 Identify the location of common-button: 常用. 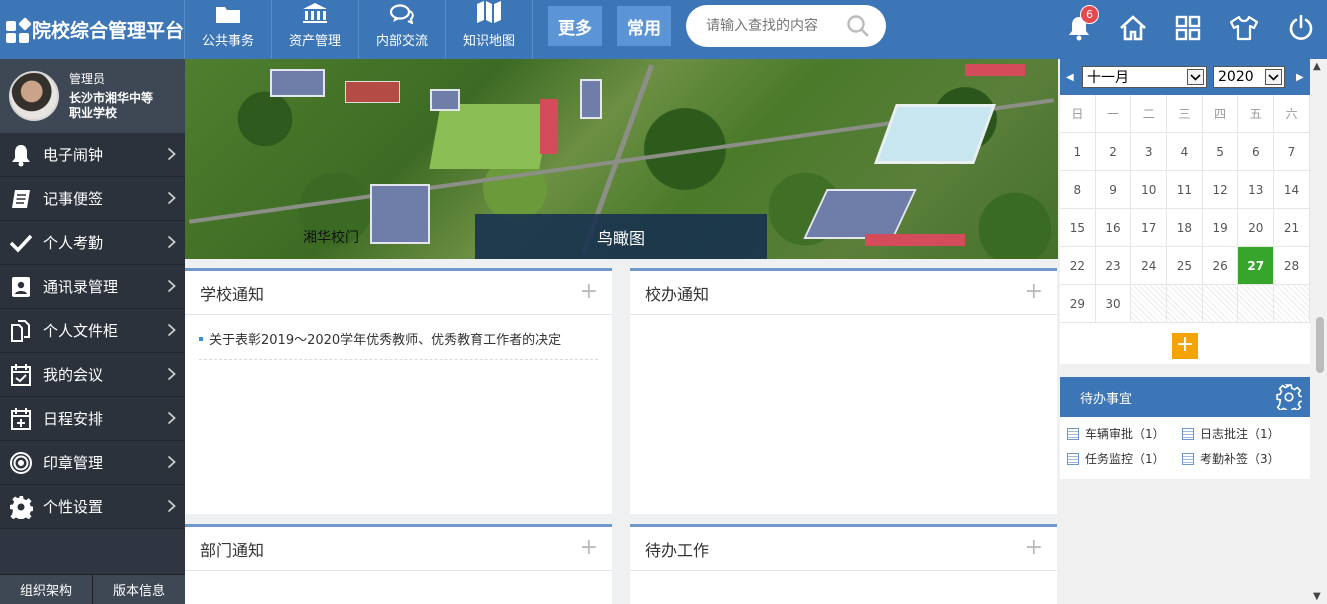
(644, 26).